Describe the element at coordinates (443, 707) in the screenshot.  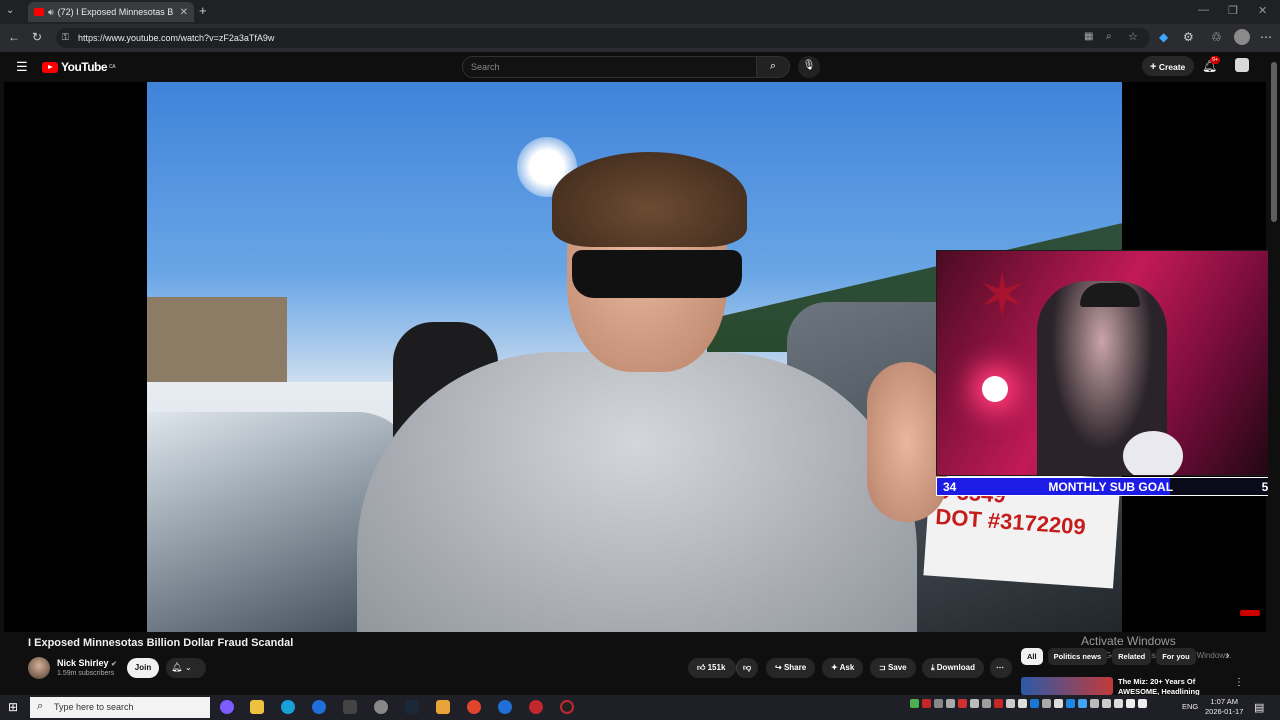
I see `folder-icon` at that location.